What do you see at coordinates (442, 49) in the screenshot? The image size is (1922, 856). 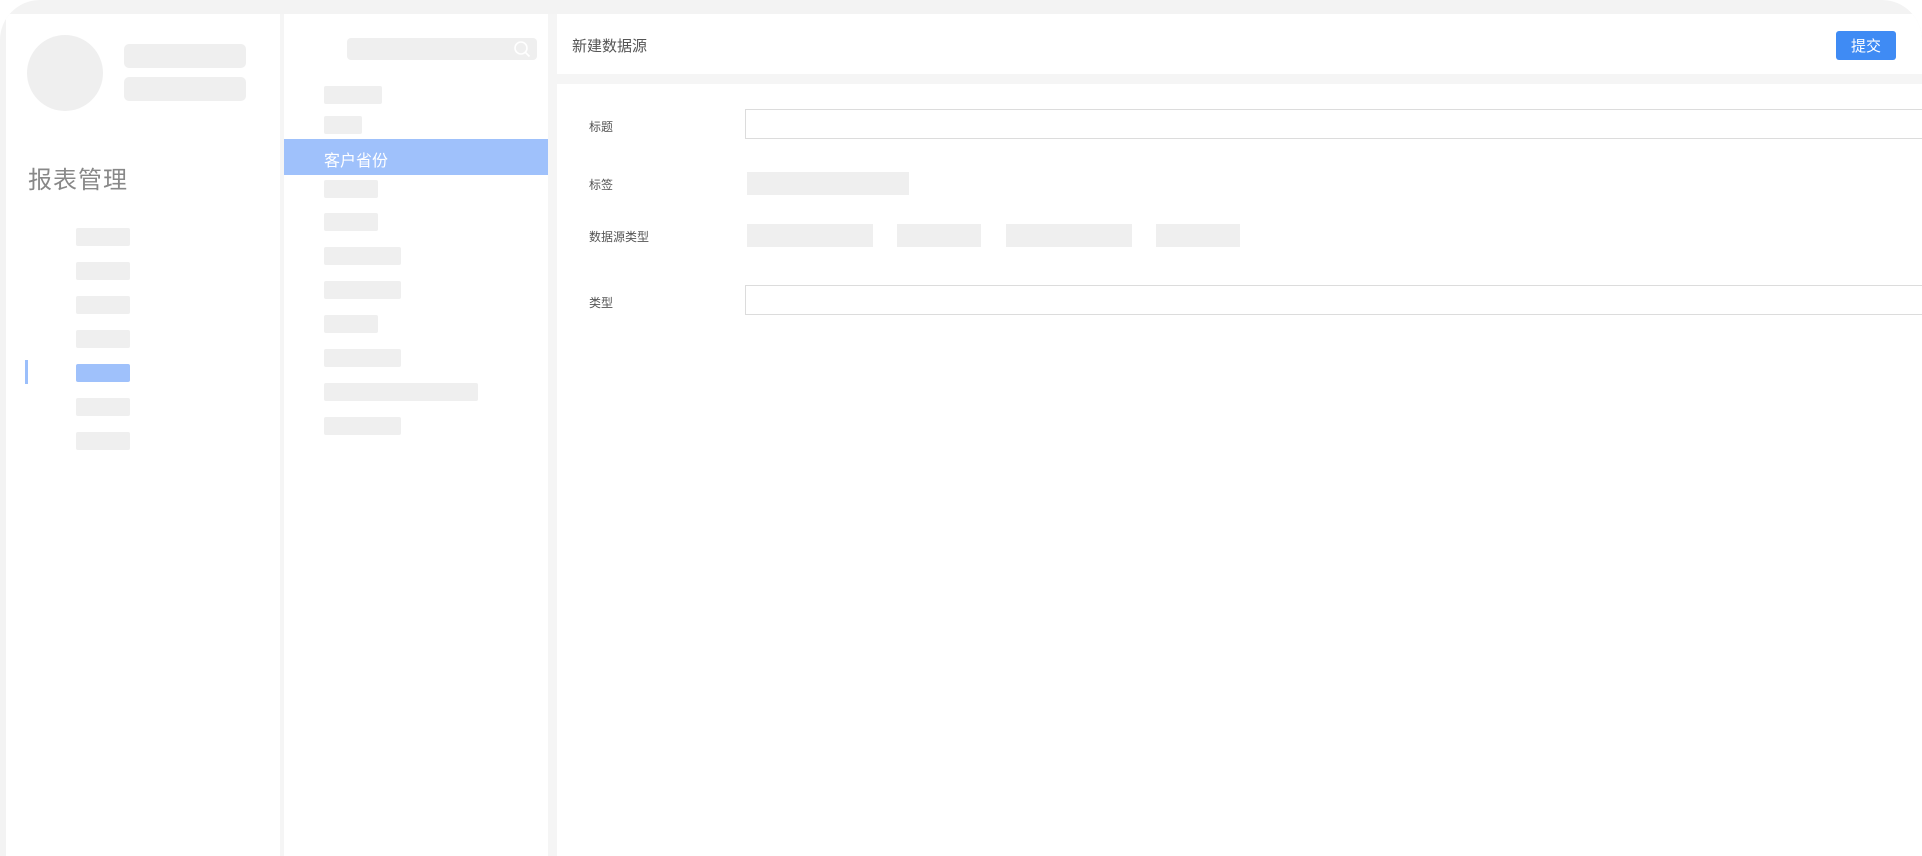 I see `search-input` at bounding box center [442, 49].